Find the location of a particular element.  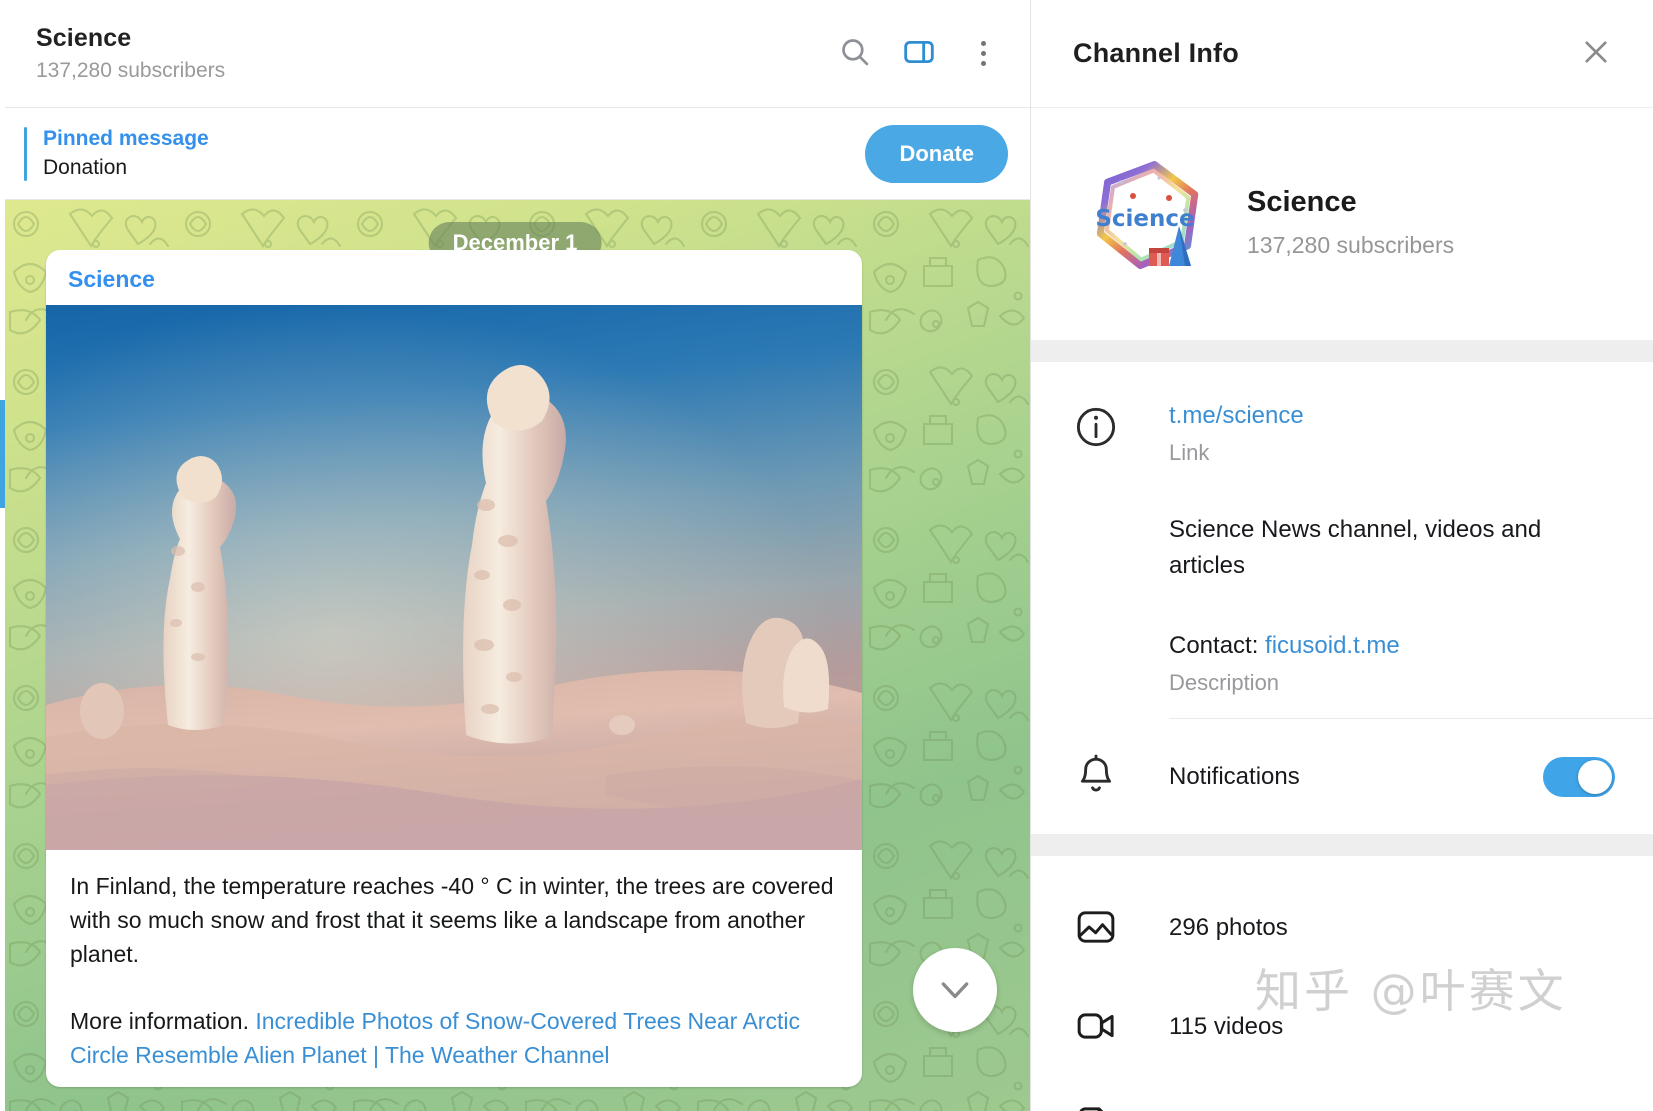

message-author: Science is located at coordinates (454, 277).